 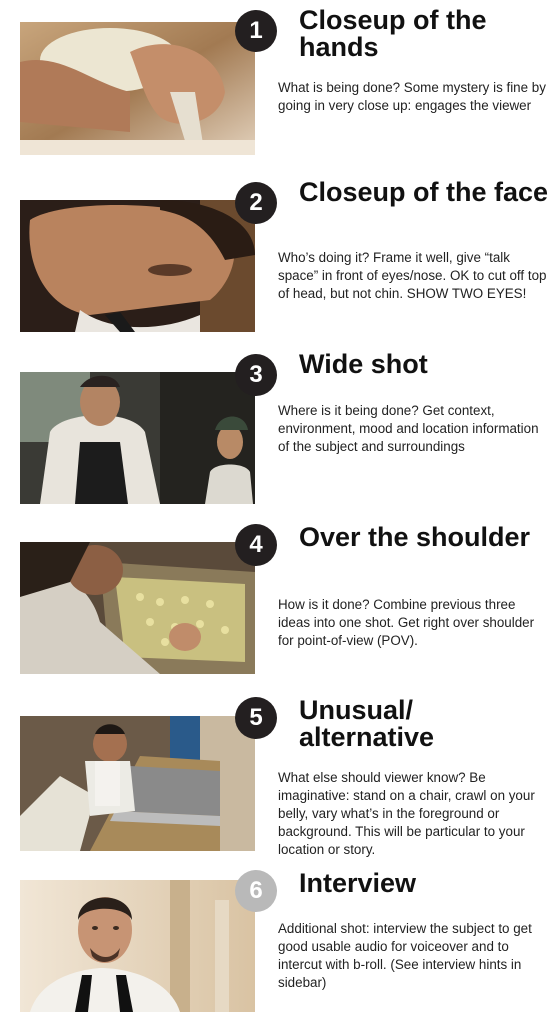 What do you see at coordinates (393, 33) in the screenshot?
I see `step-title: Closeup of the hands` at bounding box center [393, 33].